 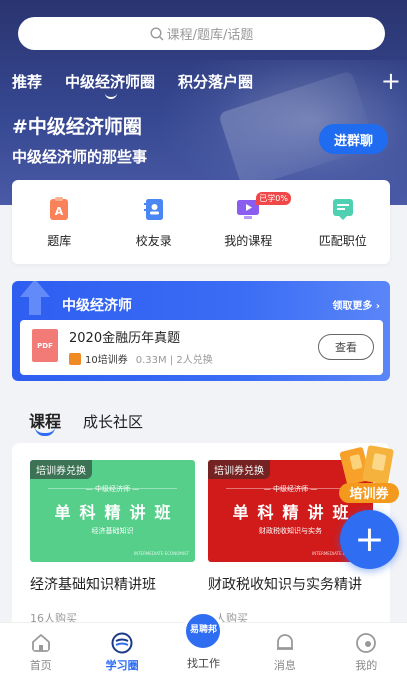 What do you see at coordinates (93, 585) in the screenshot?
I see `course-title: 经济基础知识精讲班` at bounding box center [93, 585].